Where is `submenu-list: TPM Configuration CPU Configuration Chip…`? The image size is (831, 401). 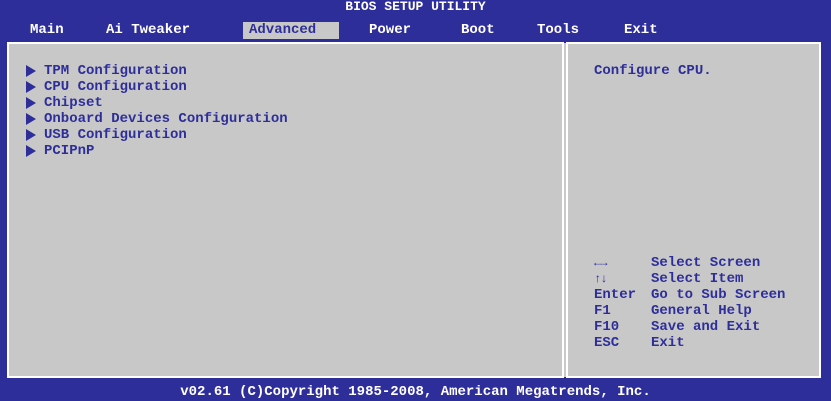 submenu-list: TPM Configuration CPU Configuration Chip… is located at coordinates (156, 111).